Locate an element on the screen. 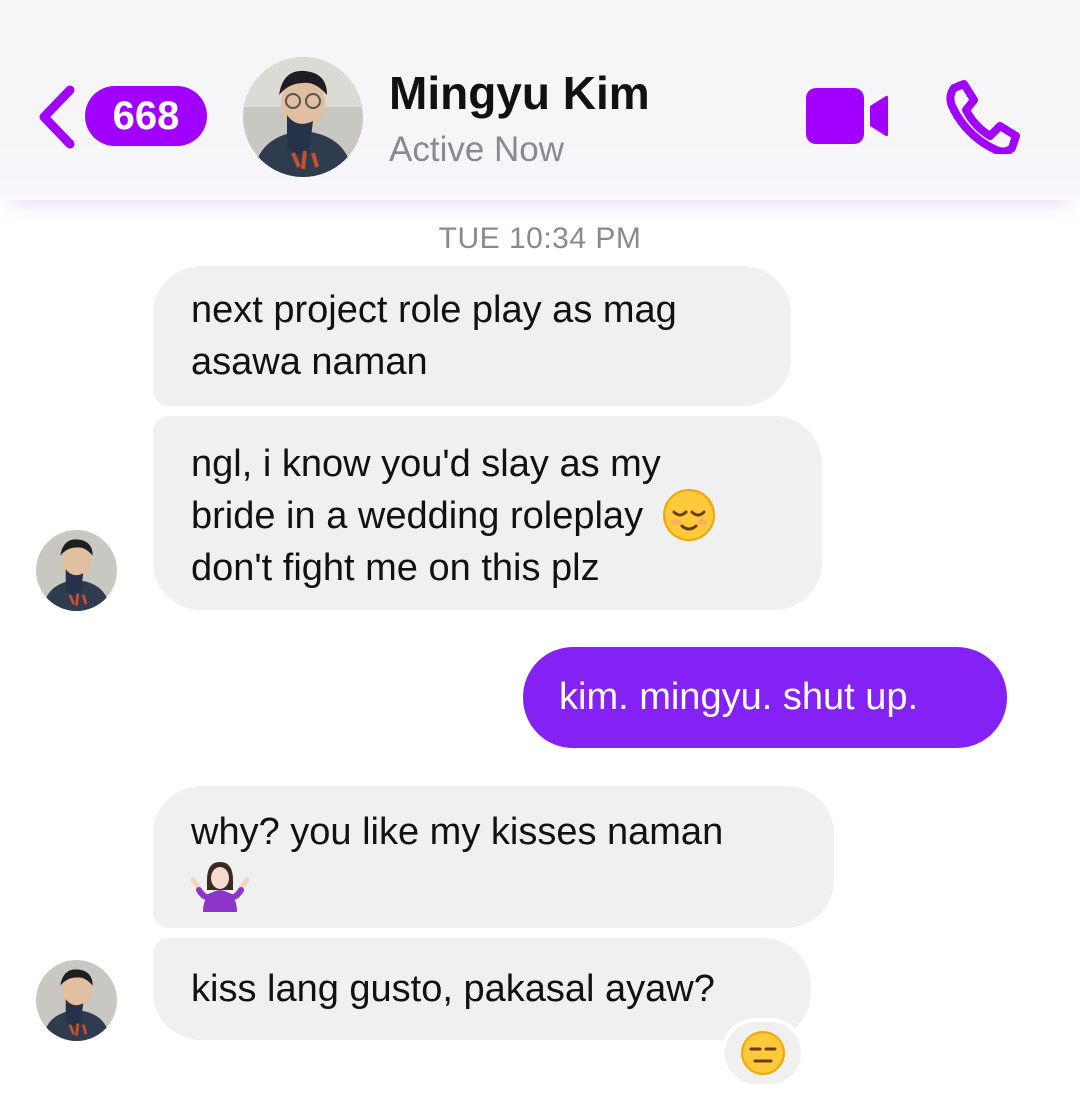 This screenshot has width=1080, height=1106. contact-avatar is located at coordinates (303, 117).